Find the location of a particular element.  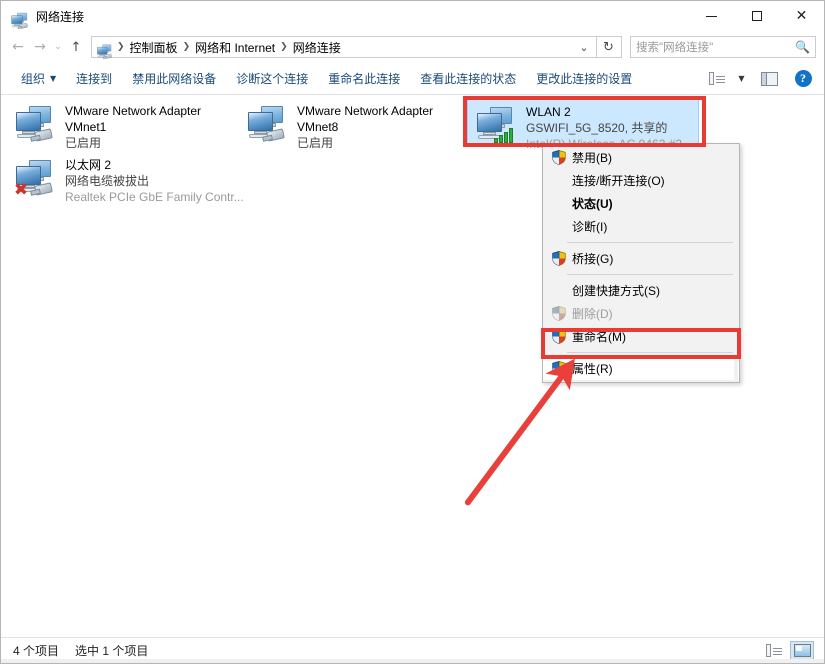

address-bar: ❯ 控制面板 ❯ 网络和 Internet ❯ 网络连接 ⌄ is located at coordinates (344, 47).